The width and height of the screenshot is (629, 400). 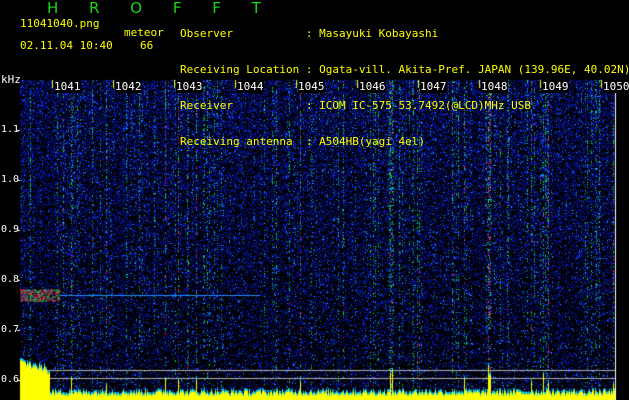 I want to click on y-tick-label: 0.7, so click(x=10, y=329).